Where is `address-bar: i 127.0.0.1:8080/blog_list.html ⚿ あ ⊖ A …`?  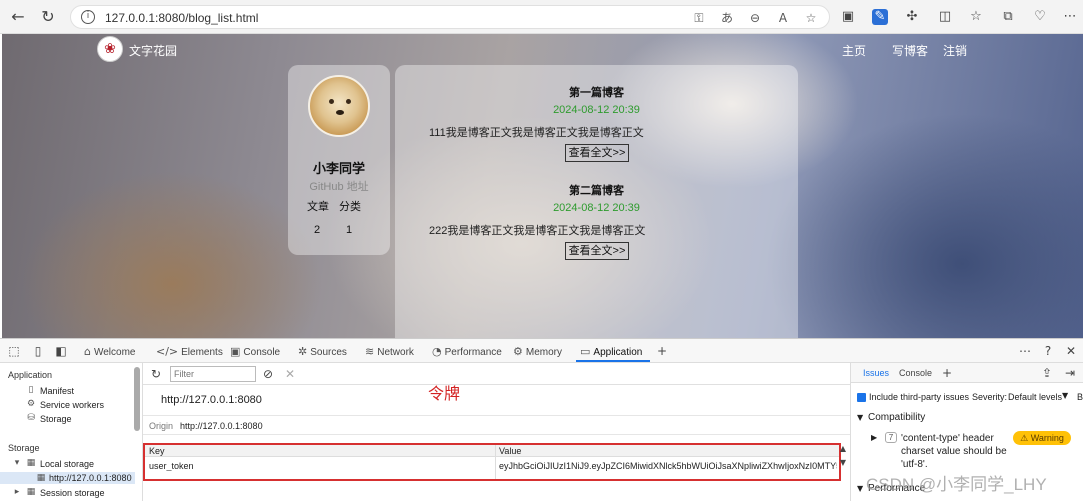
address-bar: i 127.0.0.1:8080/blog_list.html ⚿ あ ⊖ A … is located at coordinates (450, 17).